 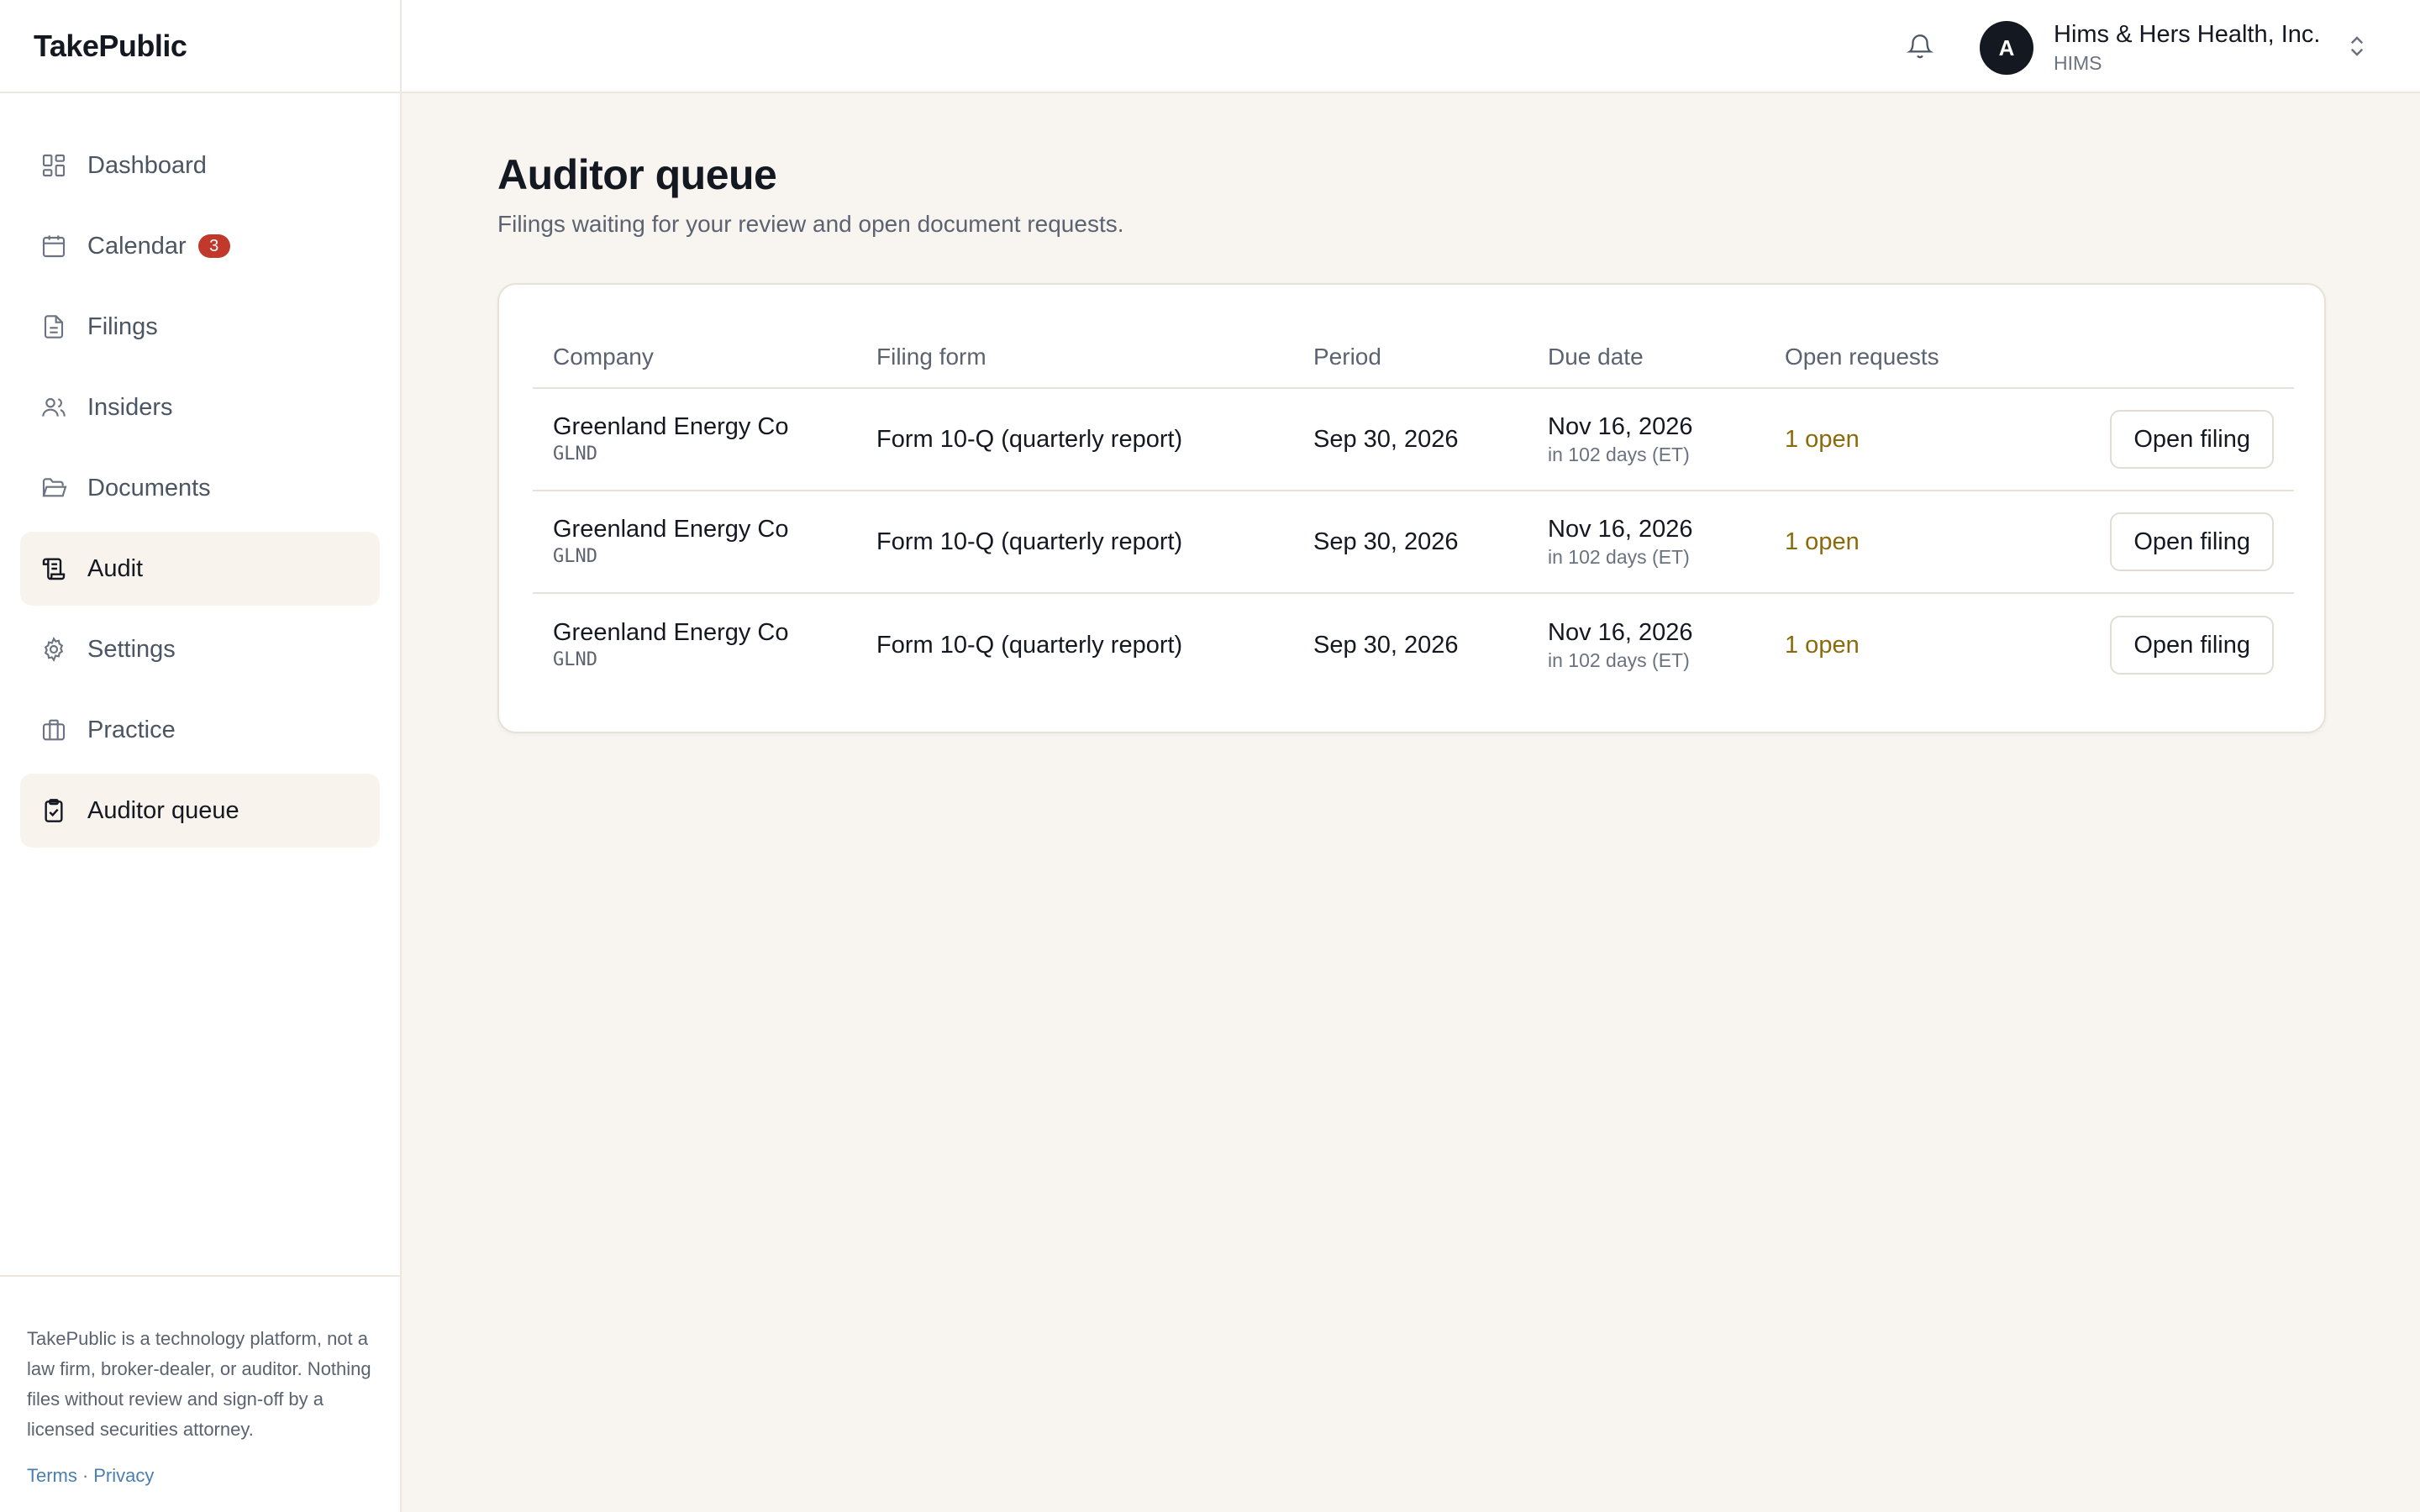 What do you see at coordinates (52, 1475) in the screenshot?
I see `terms-link: Terms` at bounding box center [52, 1475].